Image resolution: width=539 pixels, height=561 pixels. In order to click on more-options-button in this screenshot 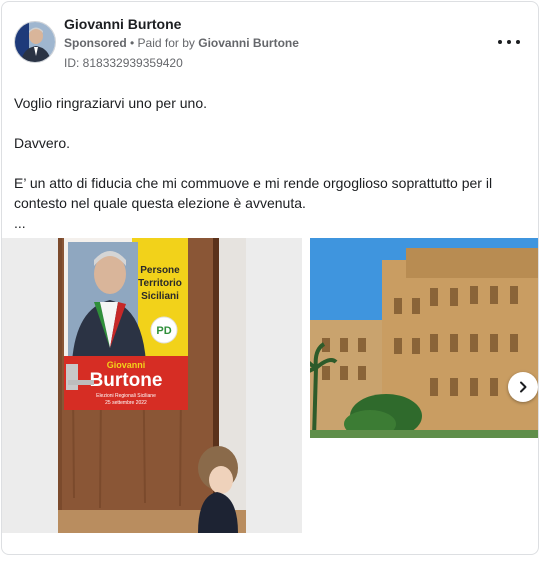, I will do `click(509, 42)`.